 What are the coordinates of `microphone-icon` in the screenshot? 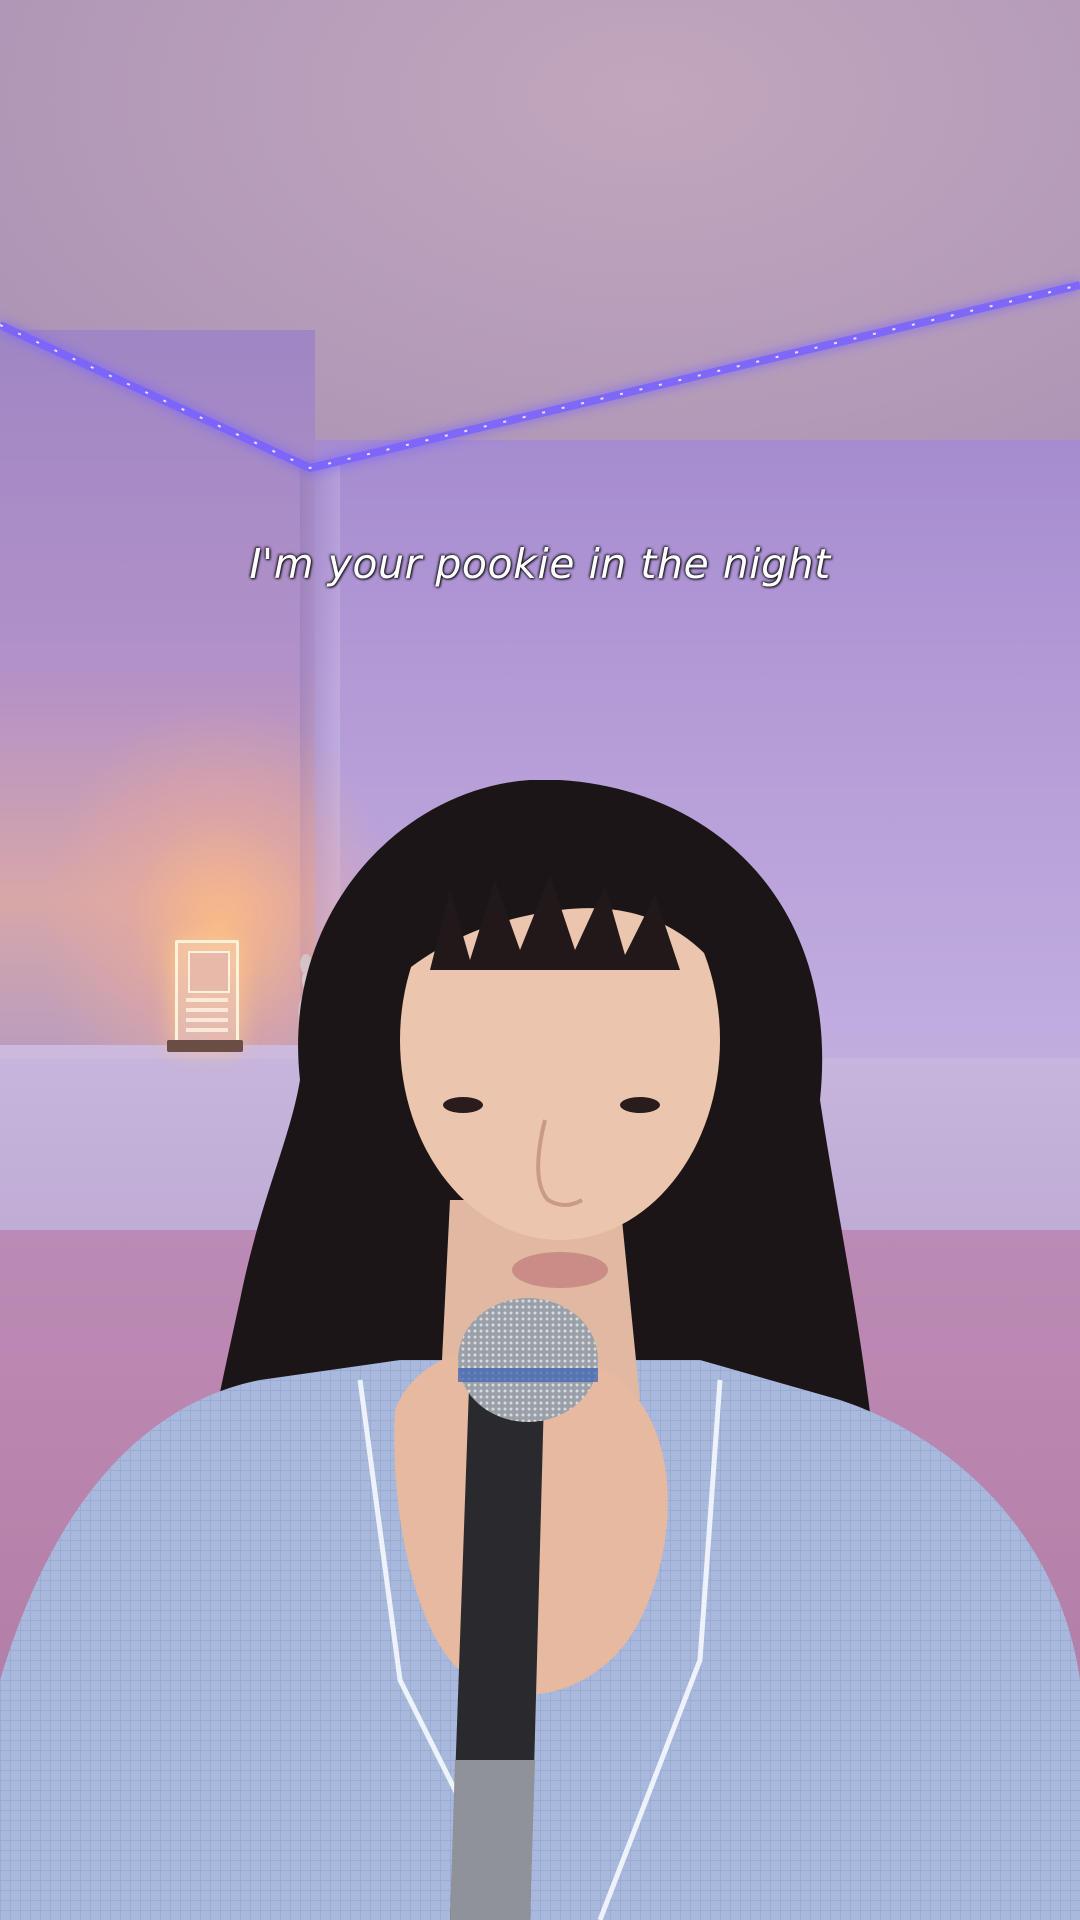 It's located at (528, 1360).